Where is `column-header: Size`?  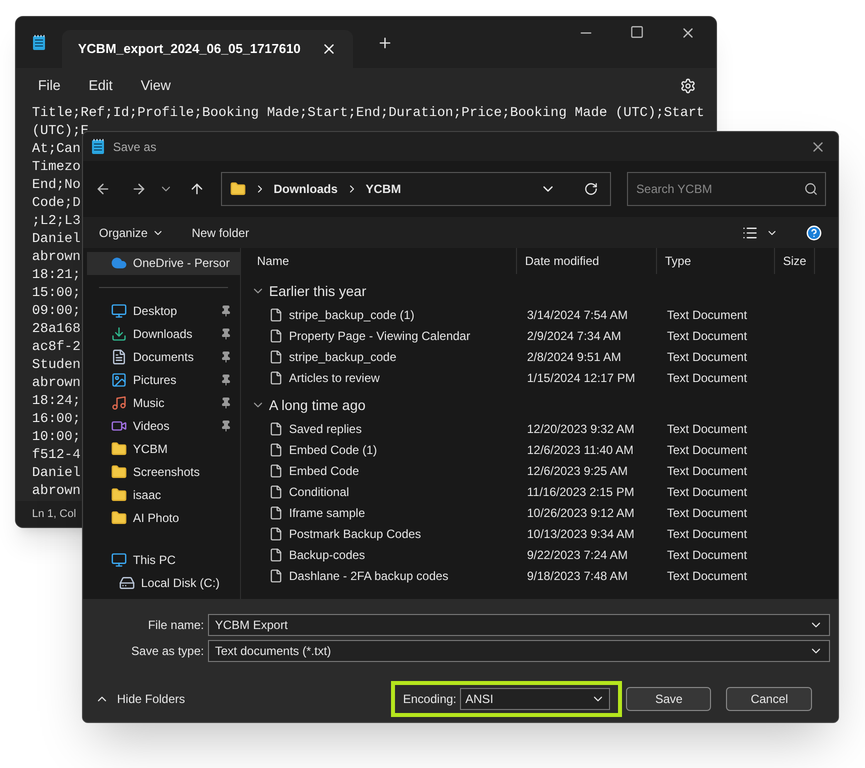
column-header: Size is located at coordinates (795, 261).